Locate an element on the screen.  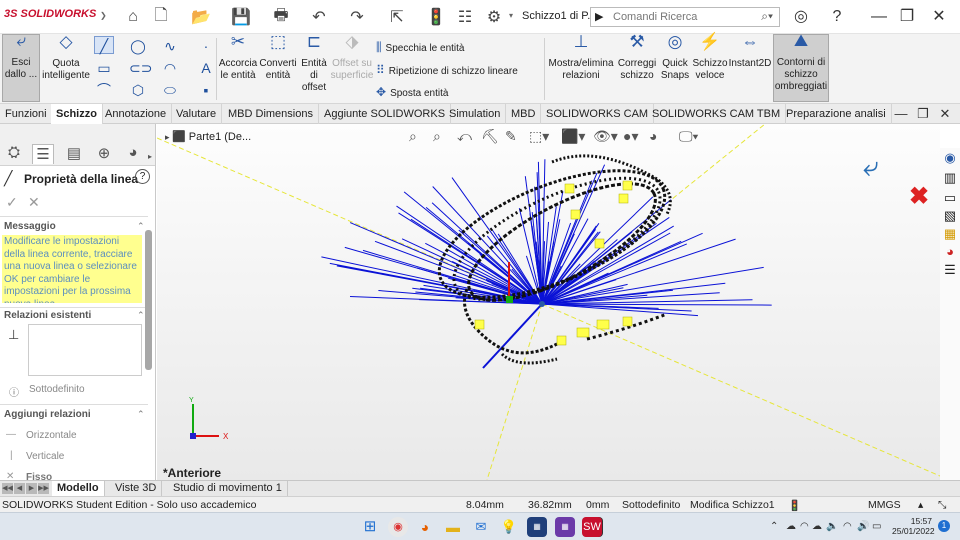
solidworks-logo: 3S SOLIDWORKS is located at coordinates (50, 14).